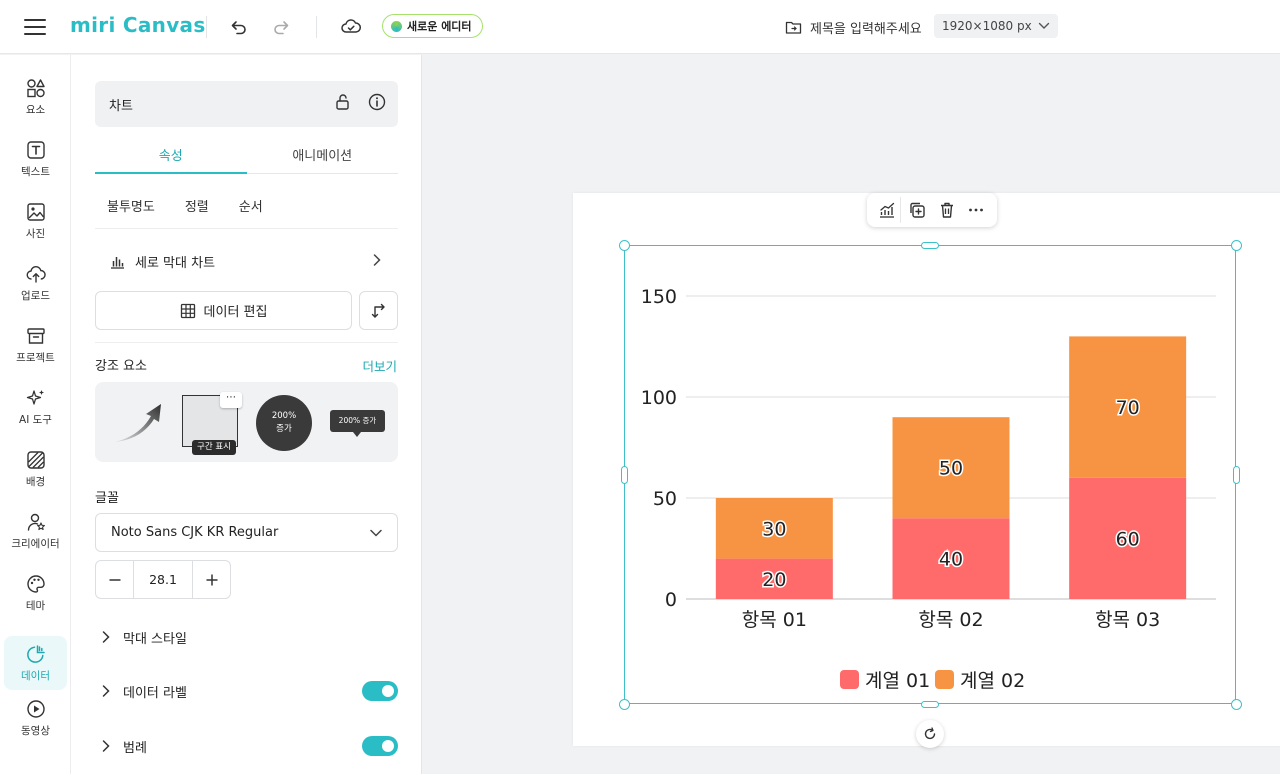 The image size is (1280, 774). I want to click on sparkle-icon, so click(35, 397).